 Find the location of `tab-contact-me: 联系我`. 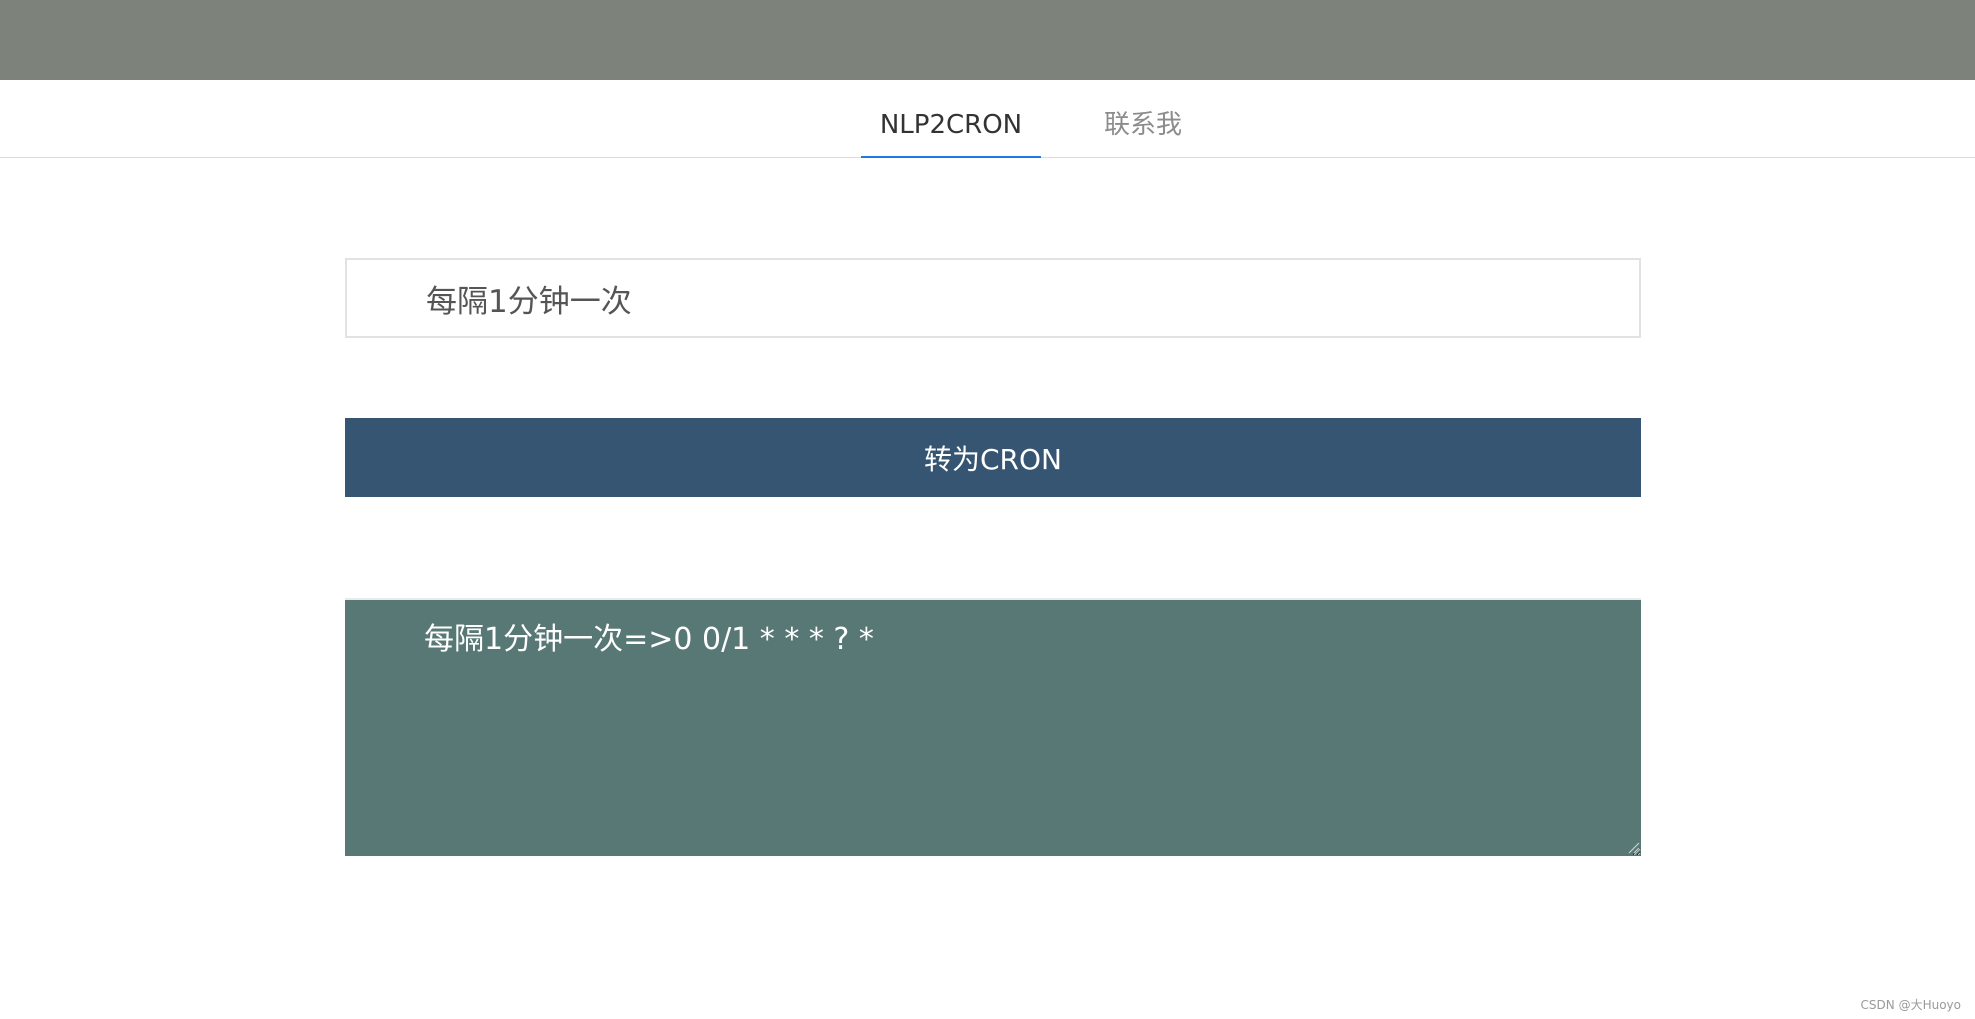

tab-contact-me: 联系我 is located at coordinates (1143, 119).